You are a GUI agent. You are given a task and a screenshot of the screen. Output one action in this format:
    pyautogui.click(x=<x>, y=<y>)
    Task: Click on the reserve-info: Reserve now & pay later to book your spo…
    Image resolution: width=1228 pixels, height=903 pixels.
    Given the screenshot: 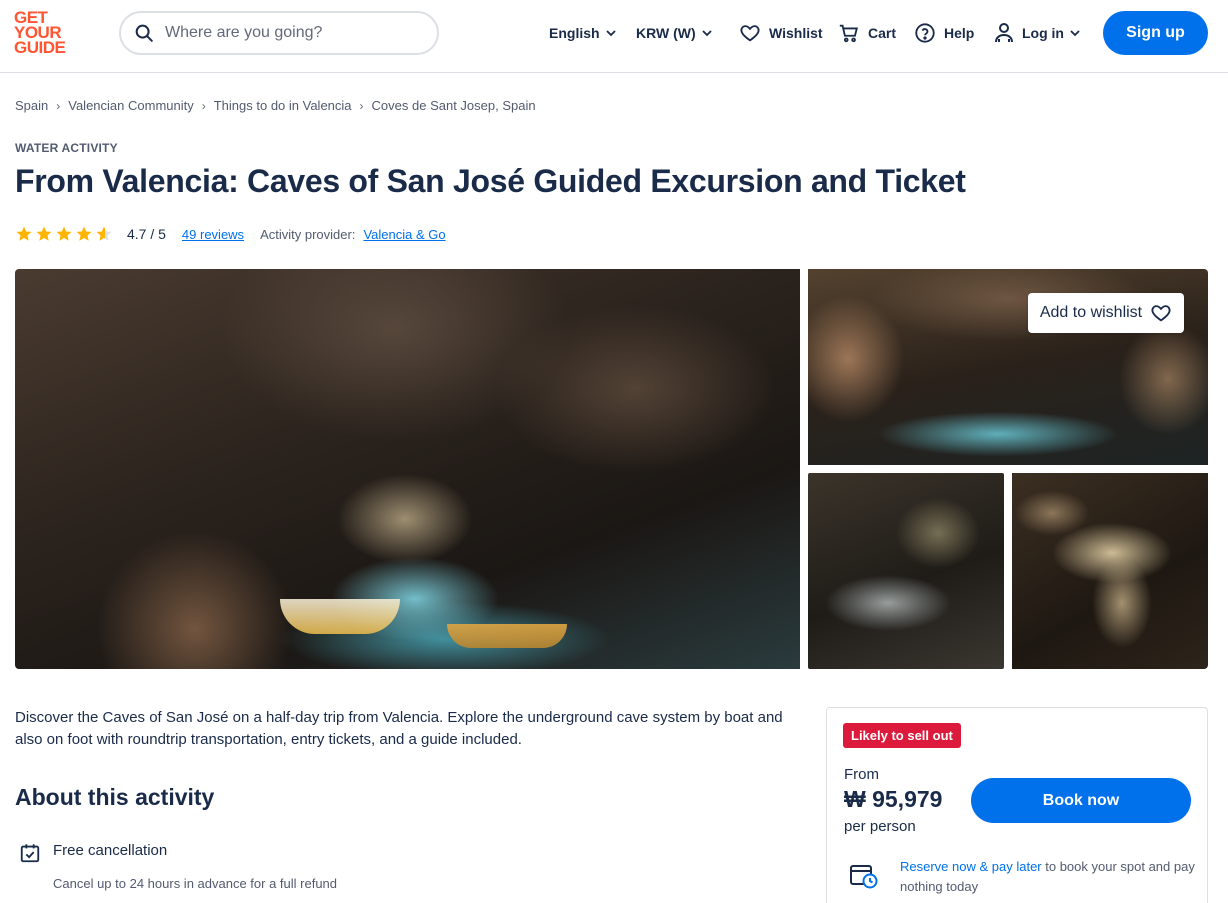 What is the action you would take?
    pyautogui.click(x=1050, y=877)
    